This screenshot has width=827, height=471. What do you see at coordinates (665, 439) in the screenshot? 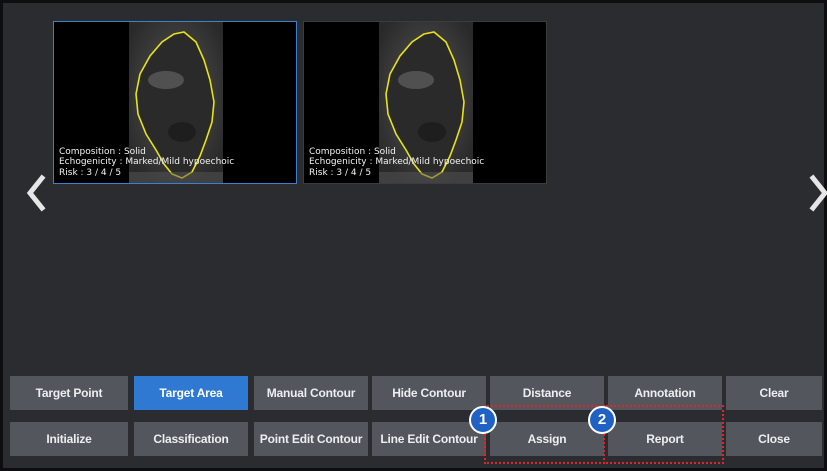
I see `report-button: Report` at bounding box center [665, 439].